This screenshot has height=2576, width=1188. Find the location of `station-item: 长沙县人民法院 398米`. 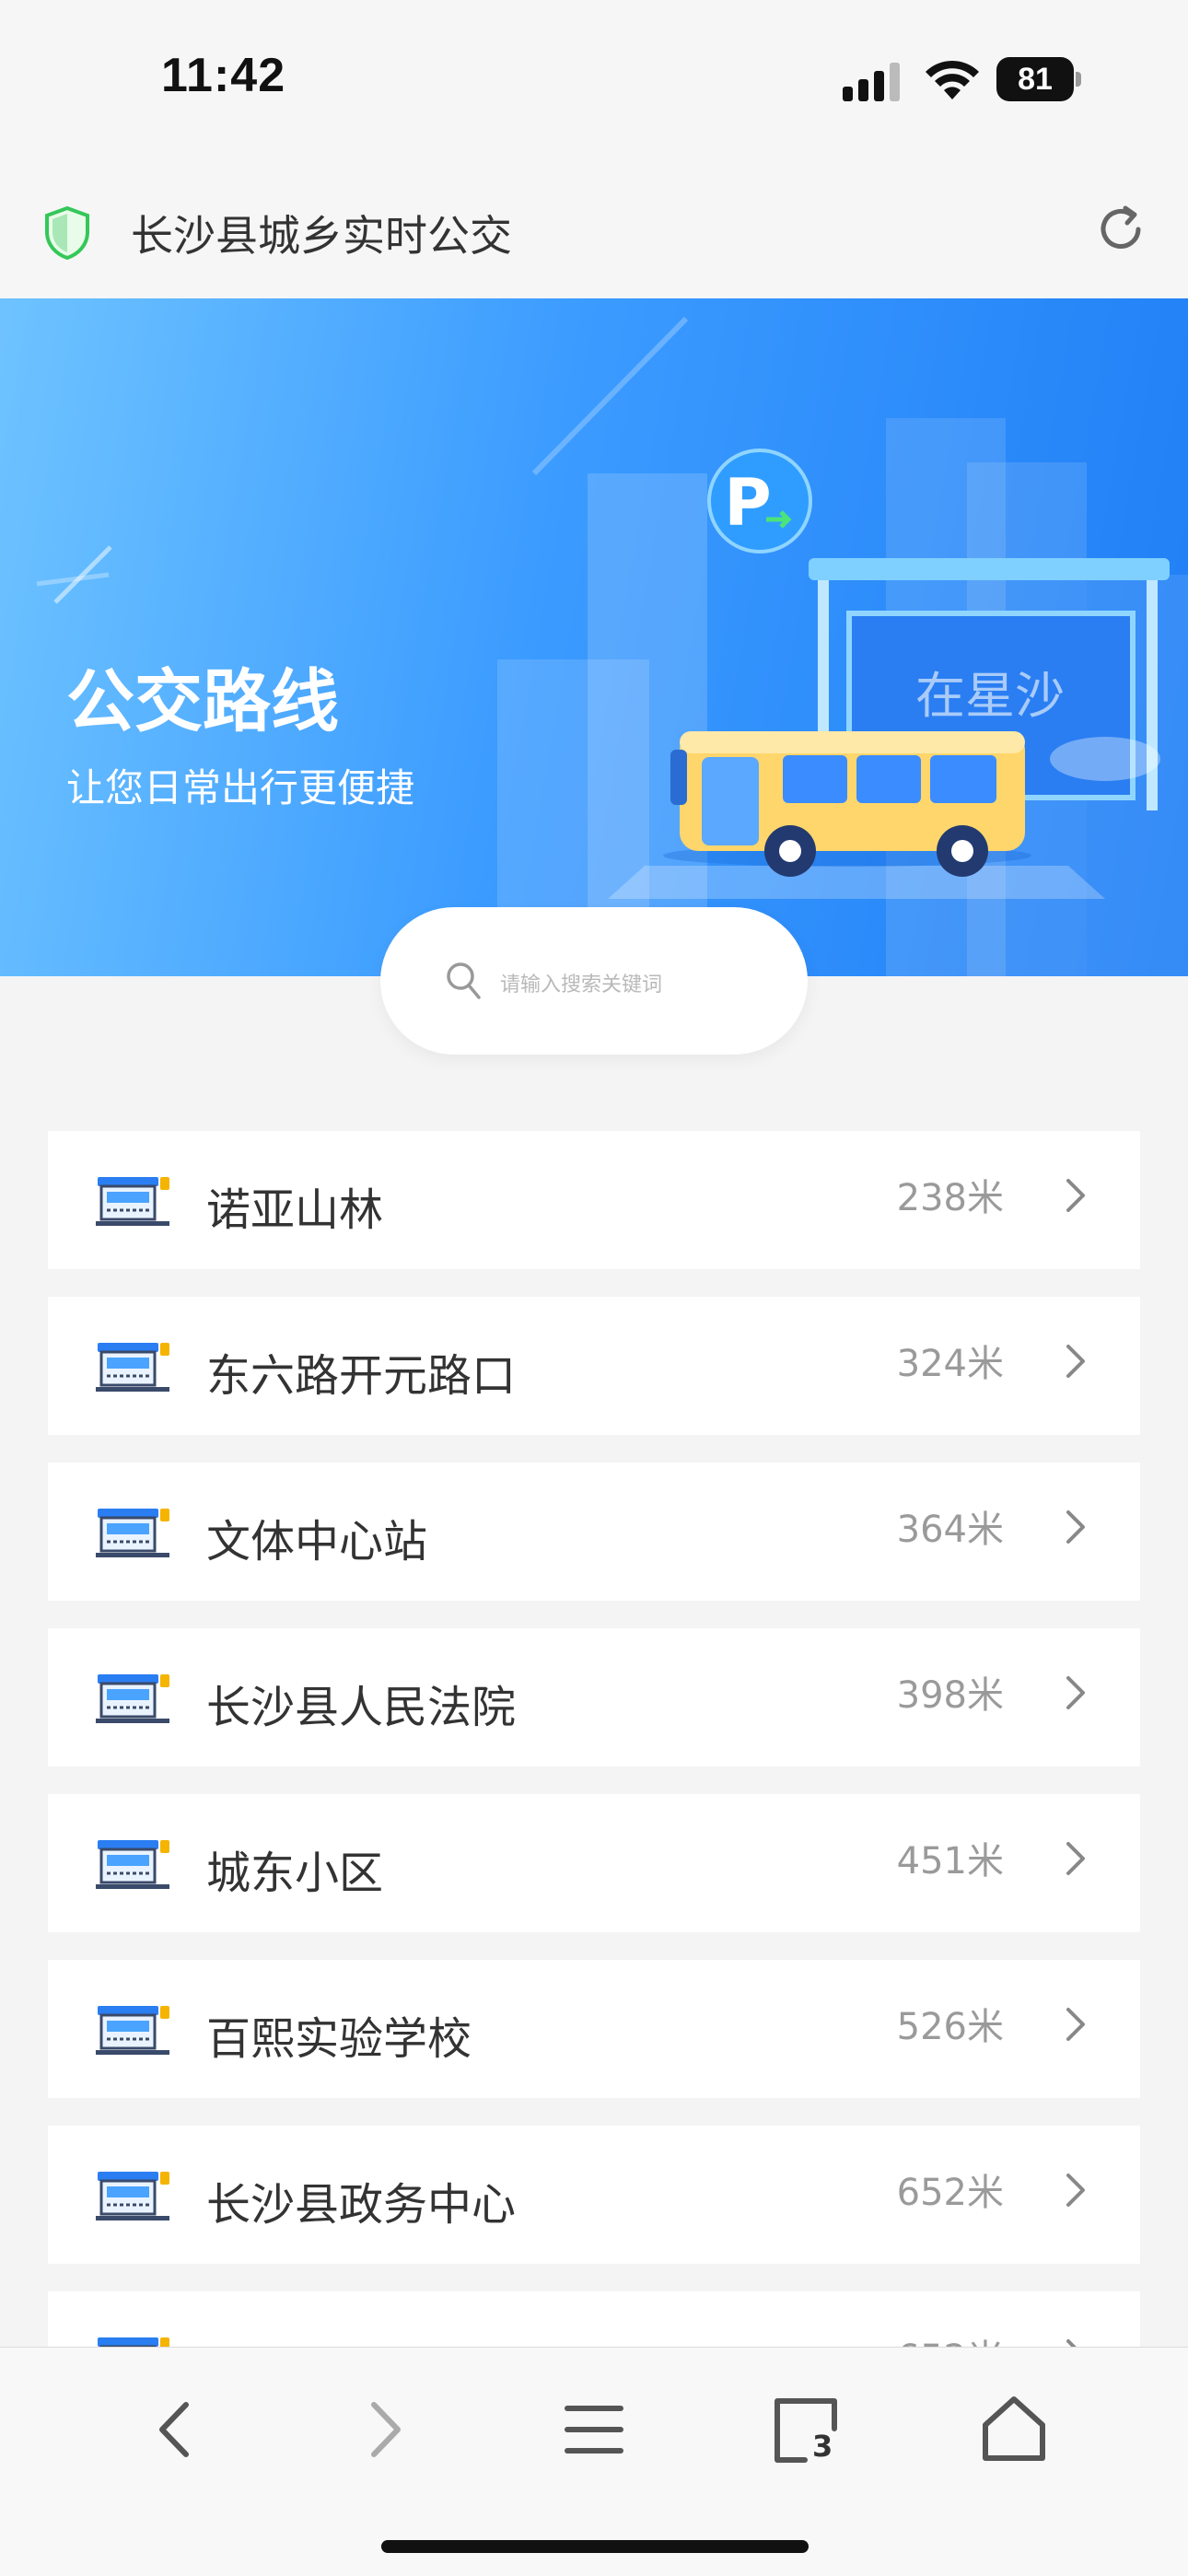

station-item: 长沙县人民法院 398米 is located at coordinates (594, 1697).